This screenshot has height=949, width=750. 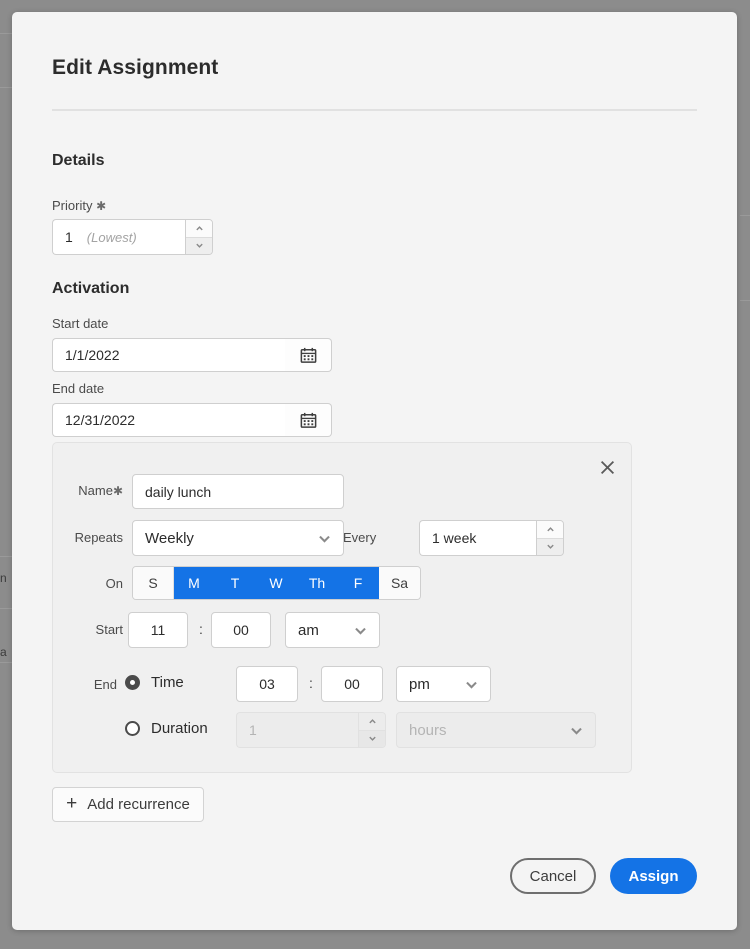 What do you see at coordinates (253, 730) in the screenshot?
I see `duration-value: 1` at bounding box center [253, 730].